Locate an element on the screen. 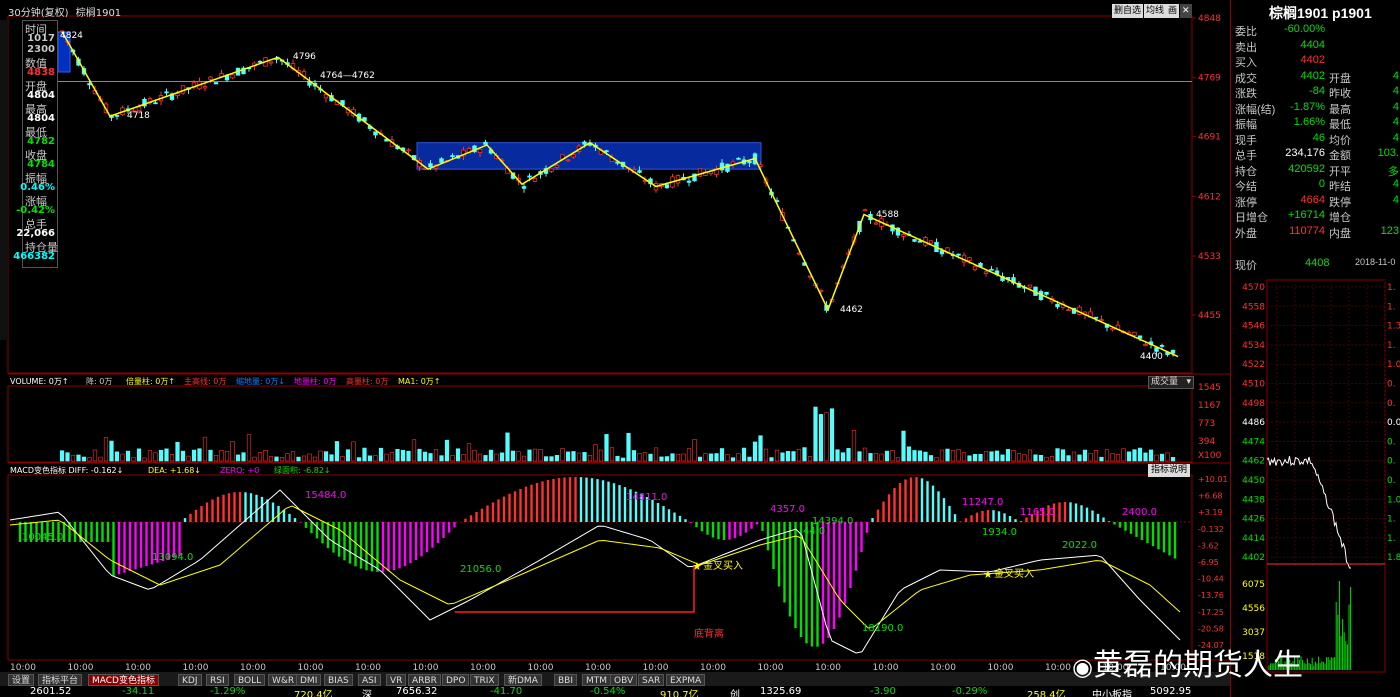 The image size is (1400, 697). status-value: 910.7亿 is located at coordinates (679, 693).